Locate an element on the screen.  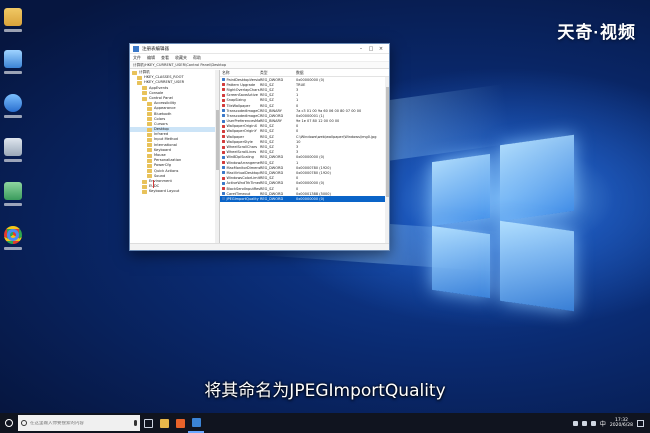
value-data: 0x00000000 (0) is located at coordinates (310, 198).